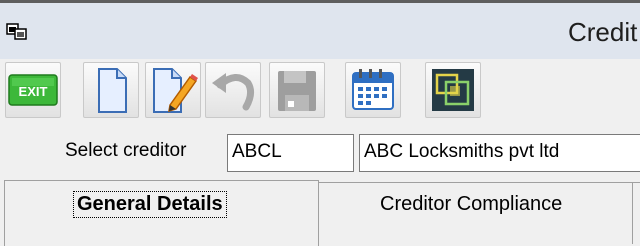 This screenshot has height=246, width=640. Describe the element at coordinates (19, 32) in the screenshot. I see `app-icon` at that location.